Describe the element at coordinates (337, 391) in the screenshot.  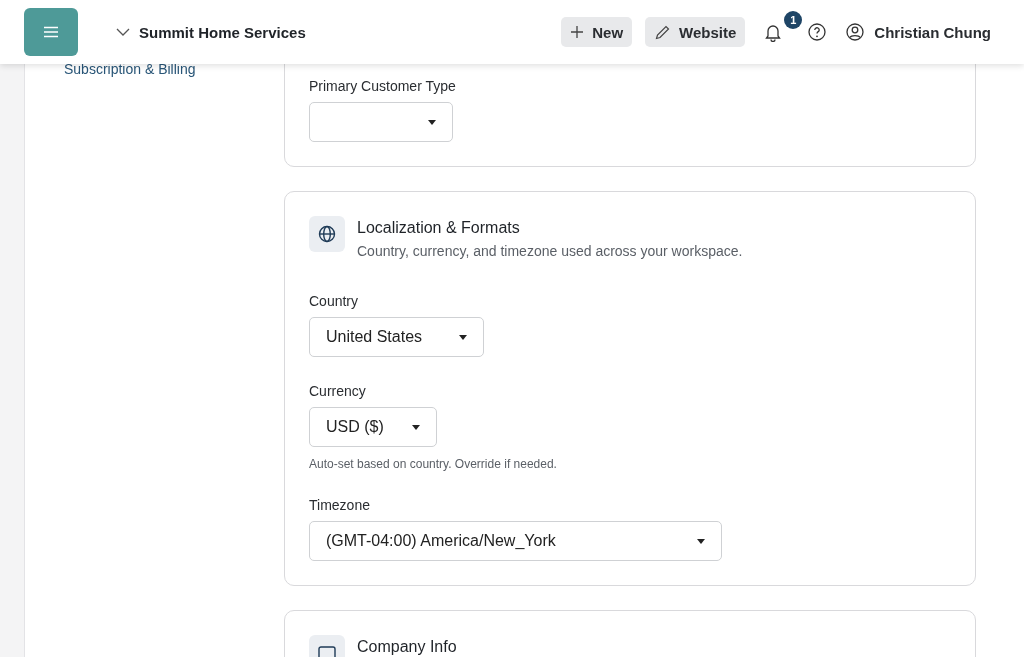
I see `field-label: Currency` at that location.